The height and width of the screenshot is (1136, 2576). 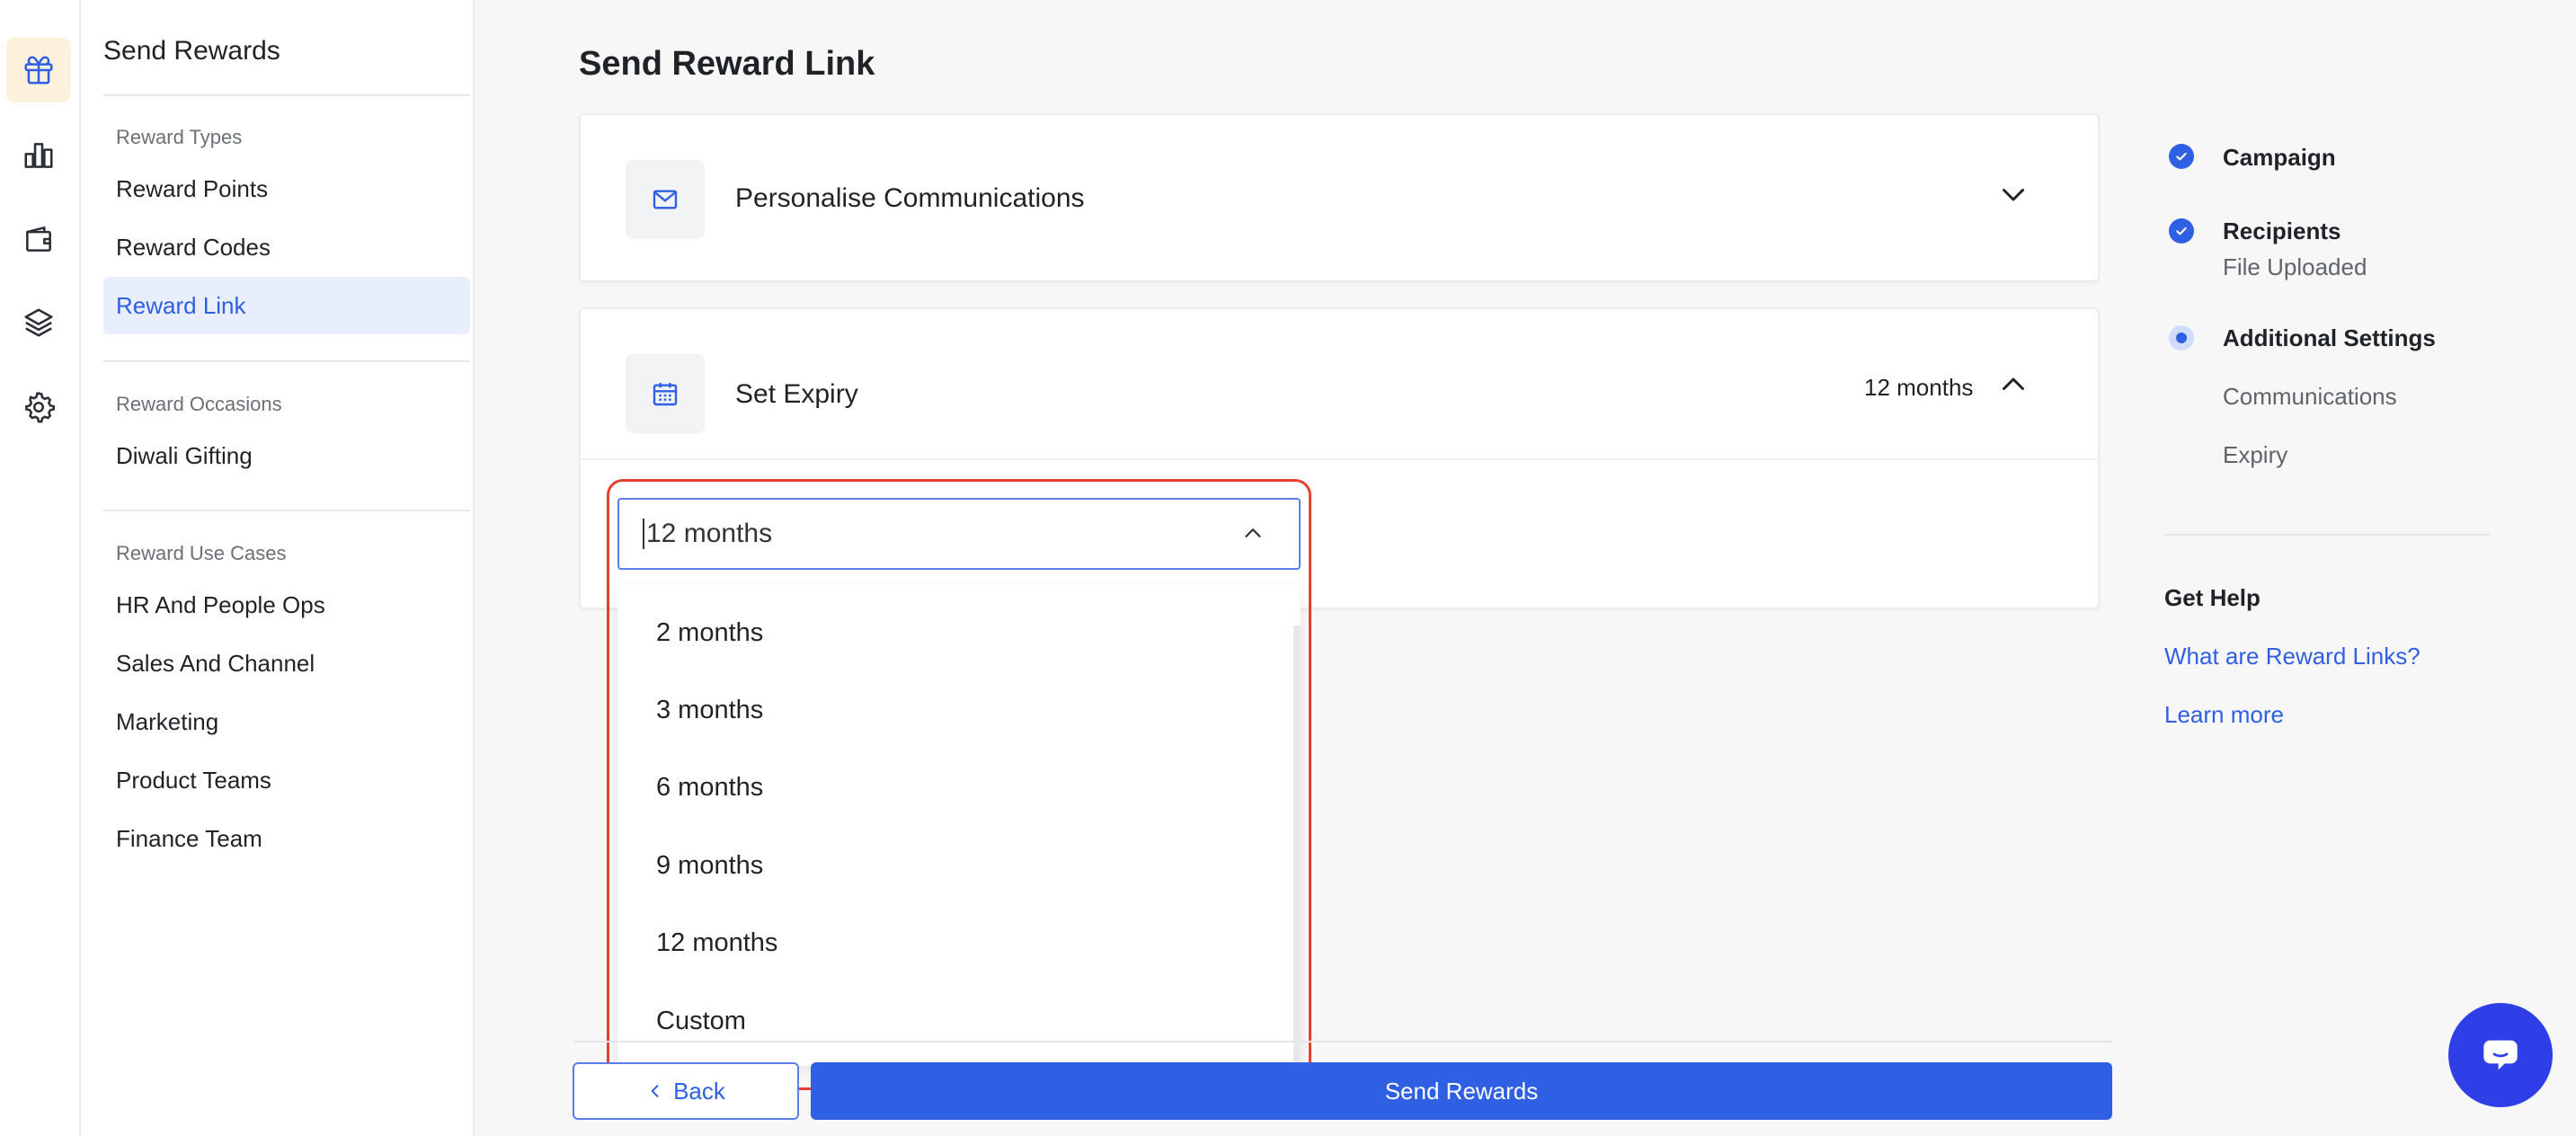 I want to click on bar-chart-icon, so click(x=38, y=155).